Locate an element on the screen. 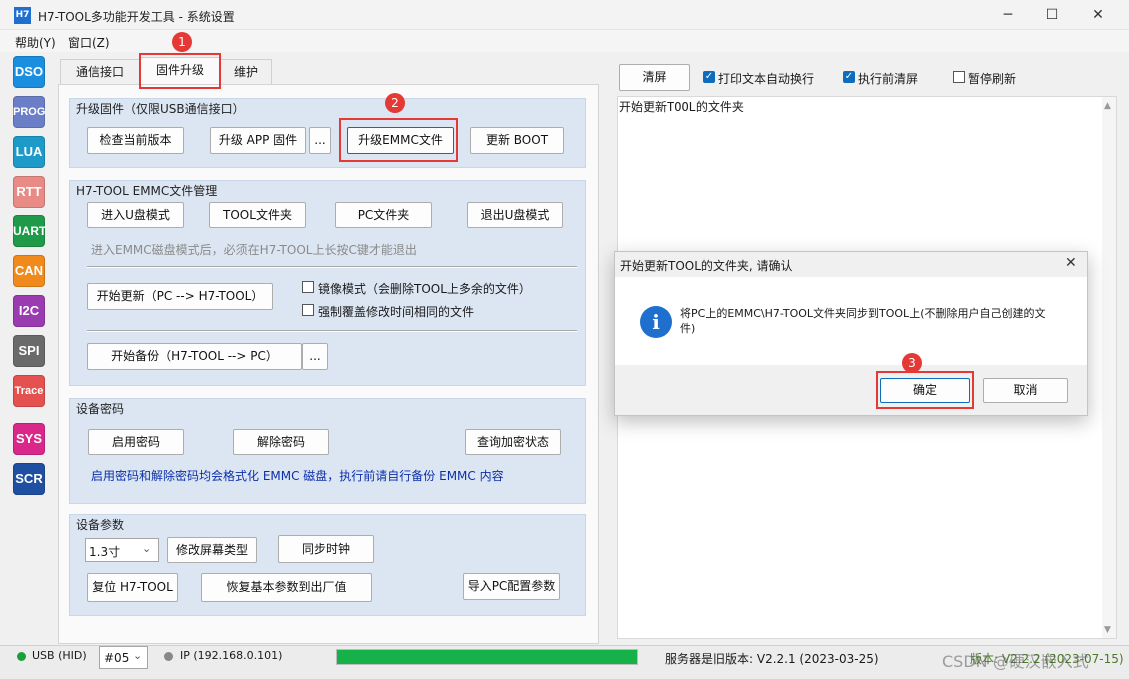 This screenshot has width=1129, height=679. tab-comm: 通信接口 is located at coordinates (100, 71).